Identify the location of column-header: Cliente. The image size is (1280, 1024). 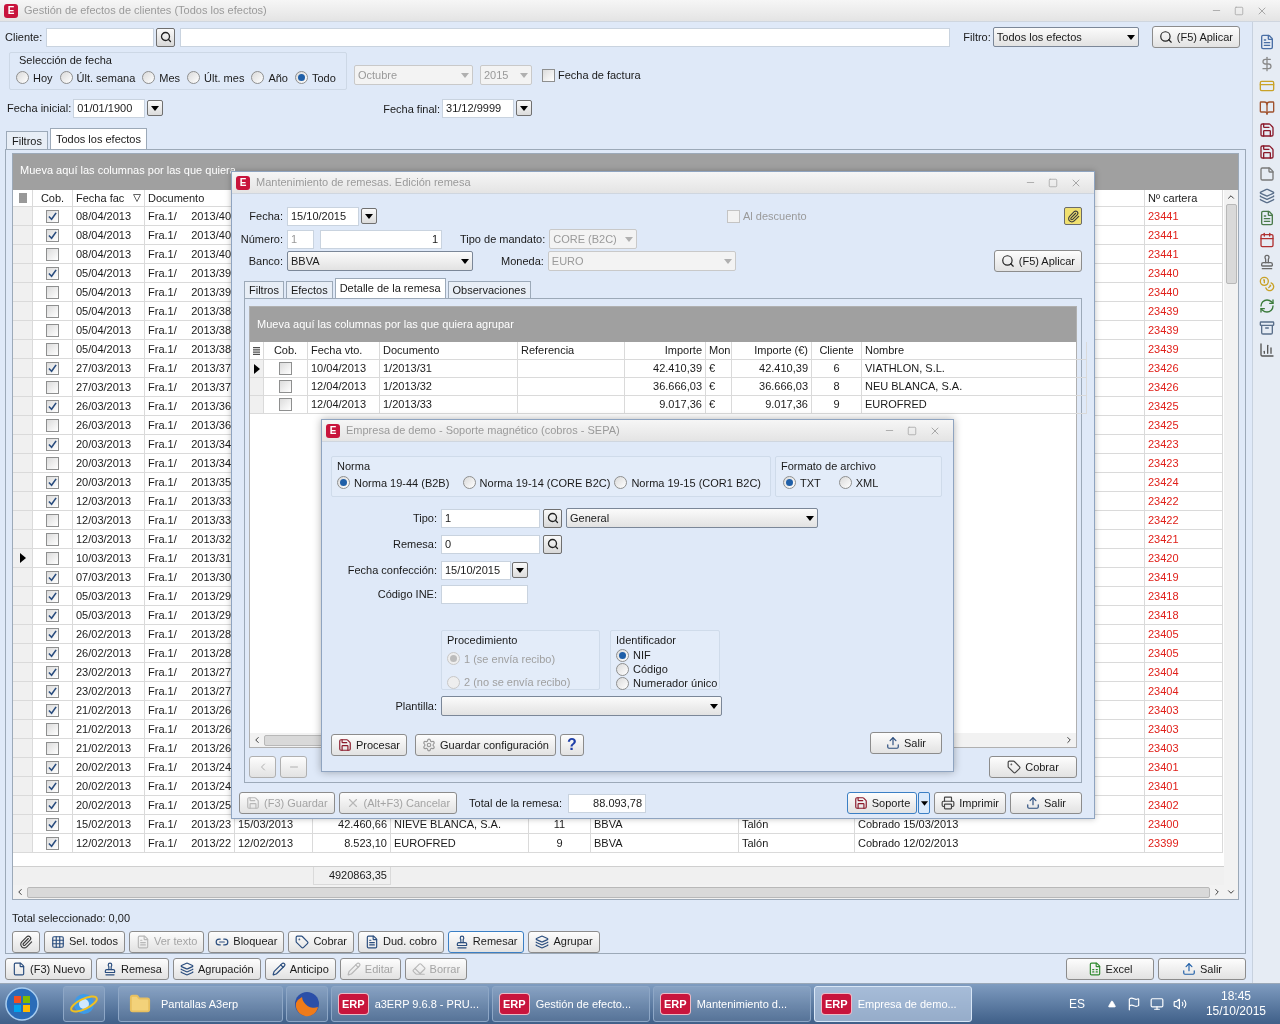
(837, 351).